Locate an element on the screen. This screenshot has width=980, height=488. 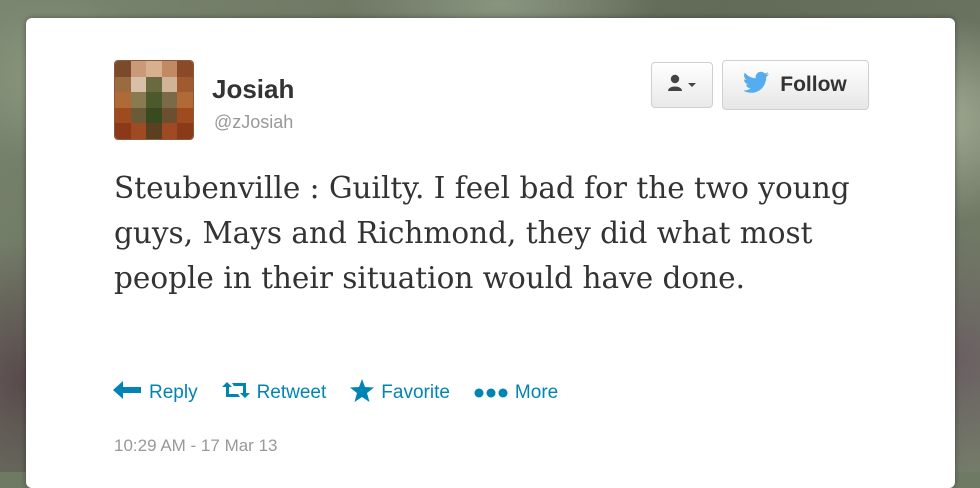
retweet-label: Retweet is located at coordinates (291, 392).